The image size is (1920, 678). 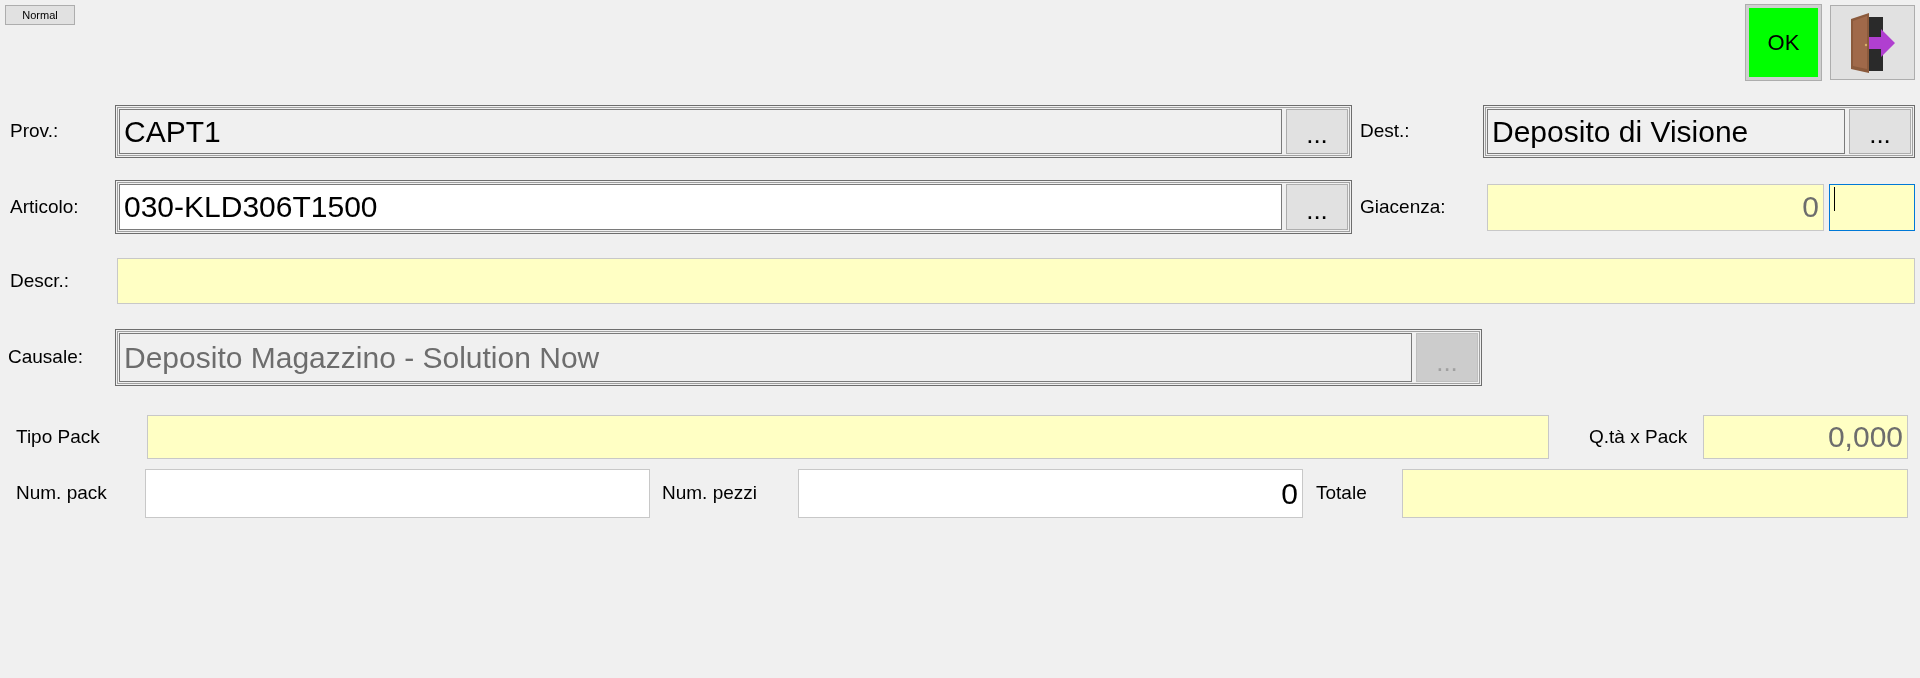 I want to click on door-exit-icon, so click(x=1872, y=42).